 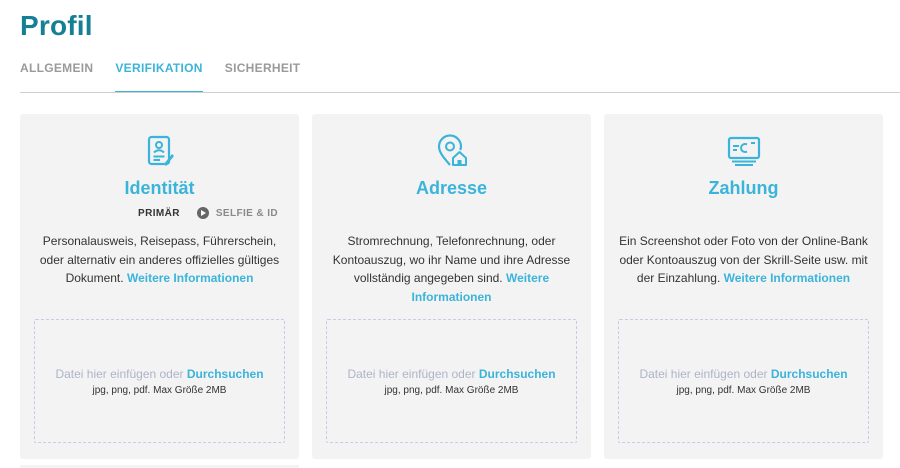 What do you see at coordinates (56, 77) in the screenshot?
I see `tab-allgemein: ALLGEMEIN` at bounding box center [56, 77].